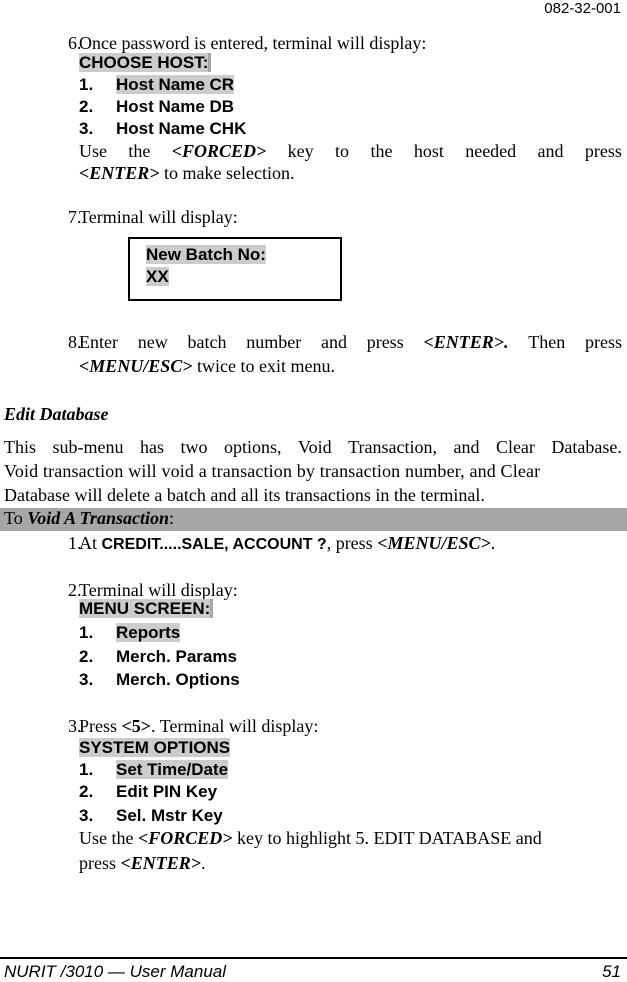 This screenshot has height=982, width=627. What do you see at coordinates (392, 447) in the screenshot?
I see `word: Transaction,` at bounding box center [392, 447].